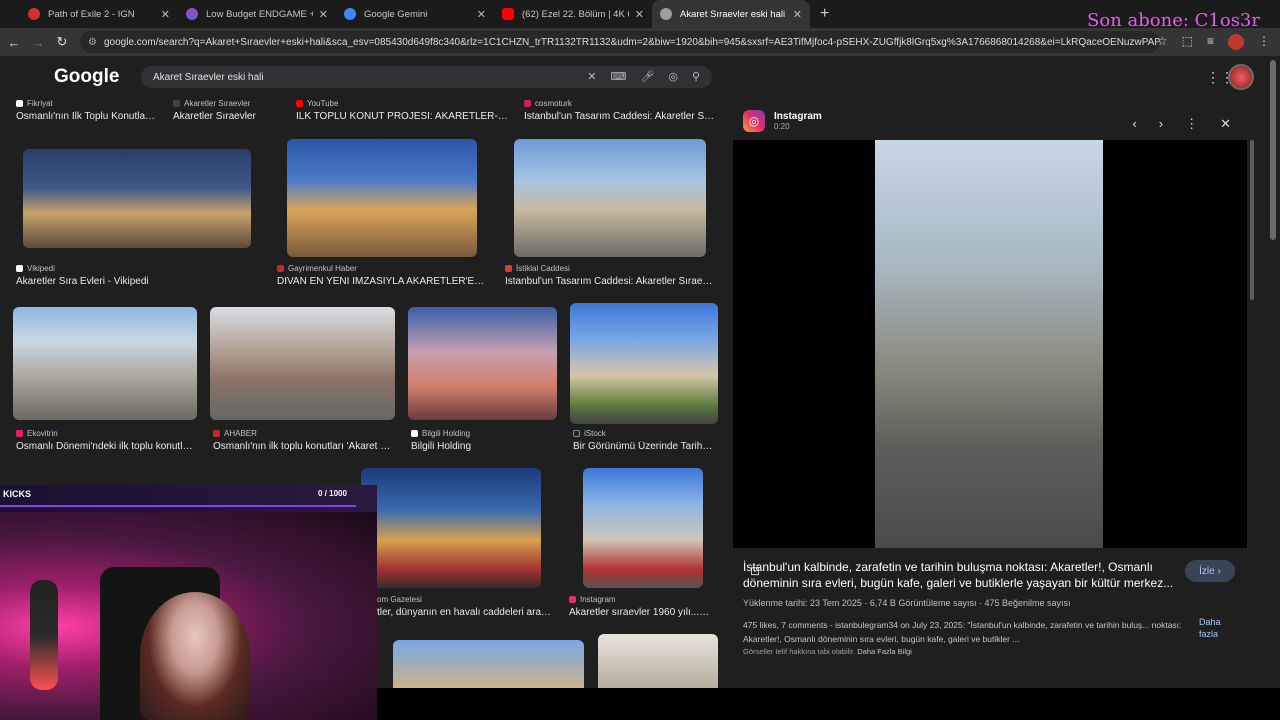  Describe the element at coordinates (673, 76) in the screenshot. I see `lens-icon: ◎` at that location.